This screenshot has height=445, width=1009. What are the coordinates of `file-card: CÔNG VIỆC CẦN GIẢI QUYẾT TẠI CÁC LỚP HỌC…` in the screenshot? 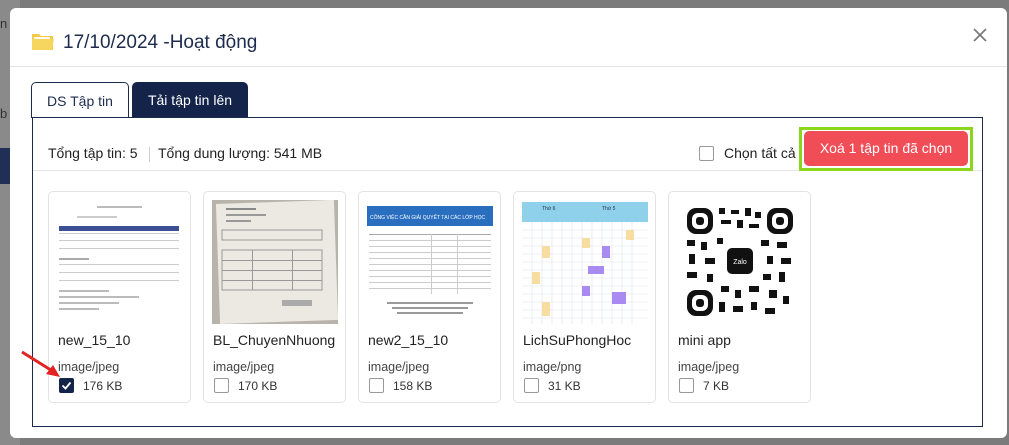 It's located at (429, 297).